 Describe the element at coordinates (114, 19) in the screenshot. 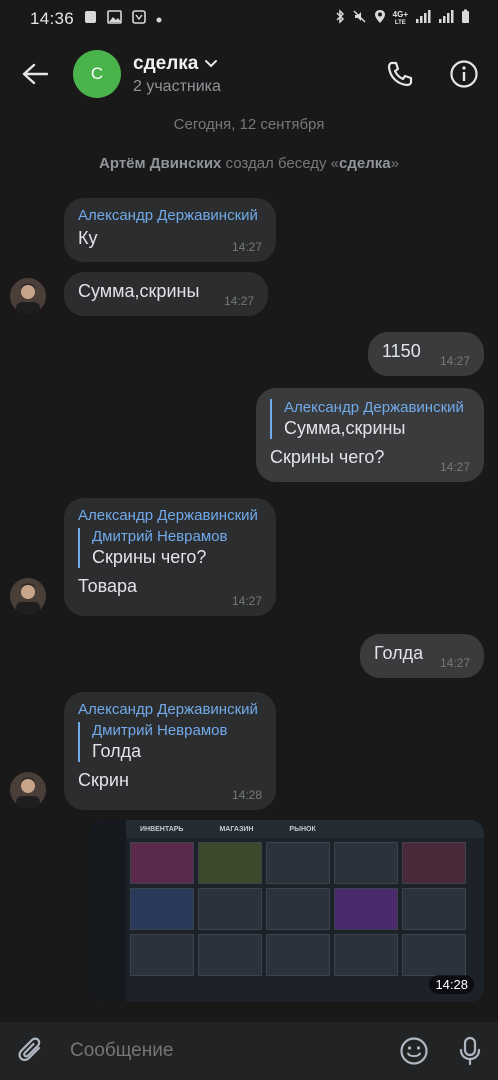

I see `gallery-icon` at that location.